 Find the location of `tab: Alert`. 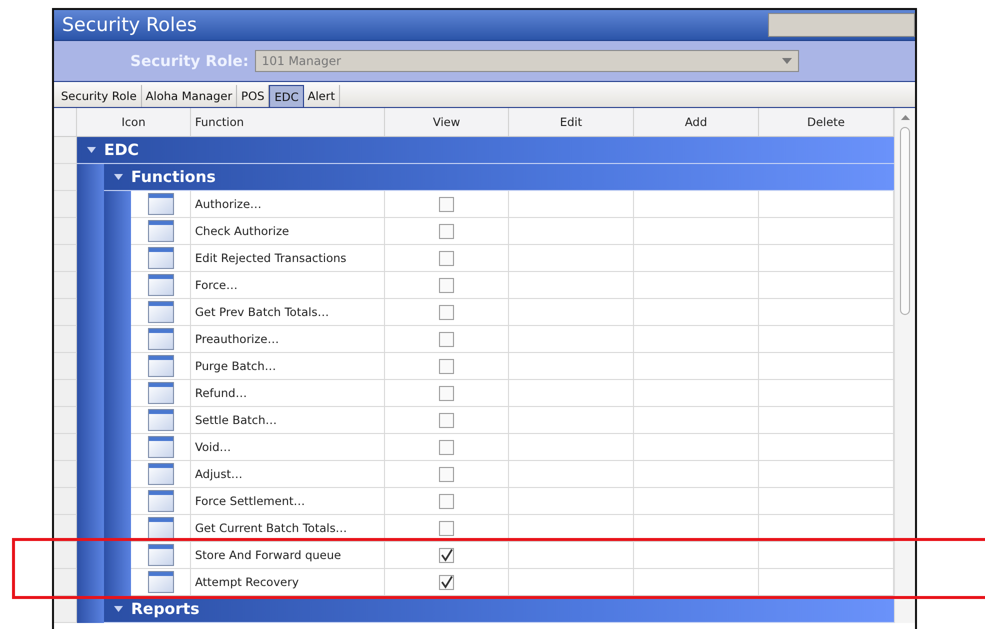

tab: Alert is located at coordinates (322, 96).